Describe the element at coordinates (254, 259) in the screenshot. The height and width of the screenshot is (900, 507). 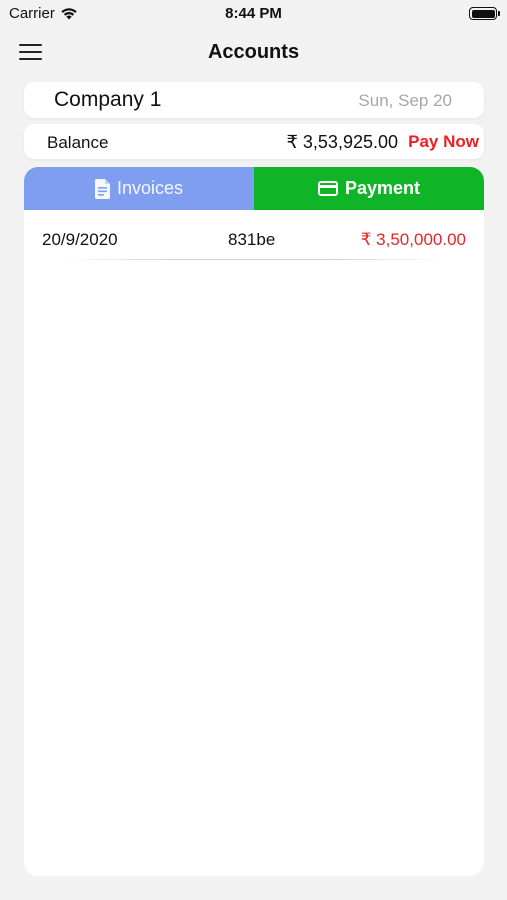
I see `row-divider` at that location.